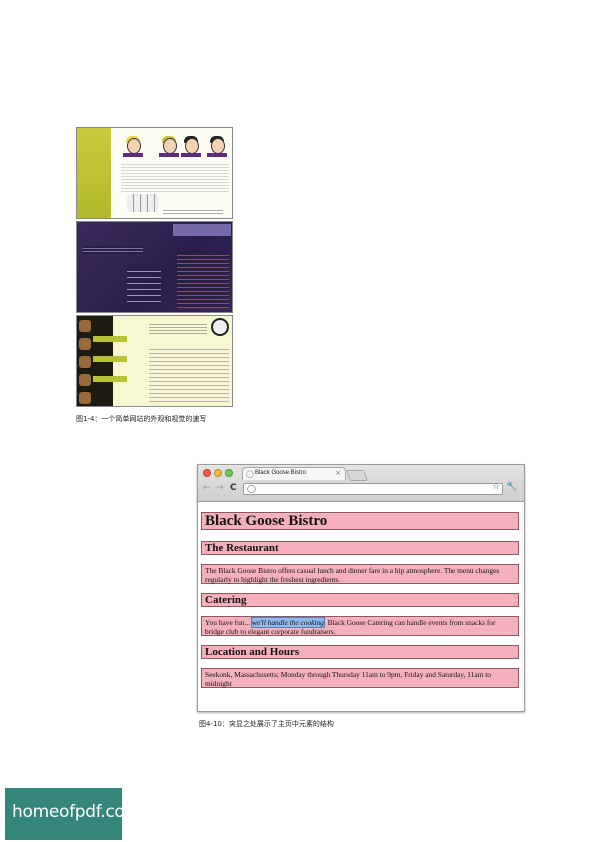 The image size is (596, 842). I want to click on back-button: ←, so click(207, 488).